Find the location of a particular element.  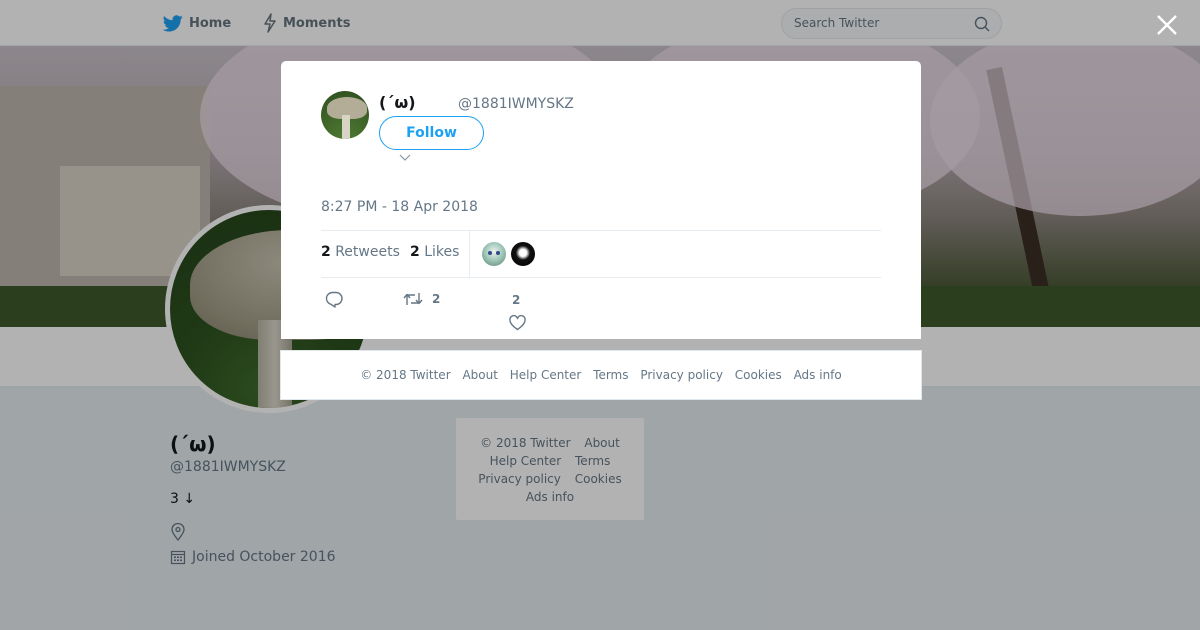

retweet-action-count: 2 is located at coordinates (436, 299).